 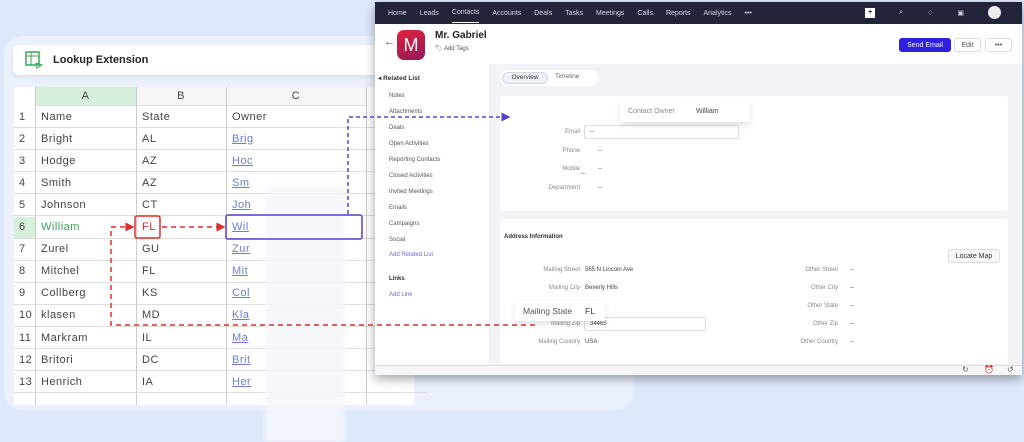 I want to click on more-button: •••, so click(x=998, y=45).